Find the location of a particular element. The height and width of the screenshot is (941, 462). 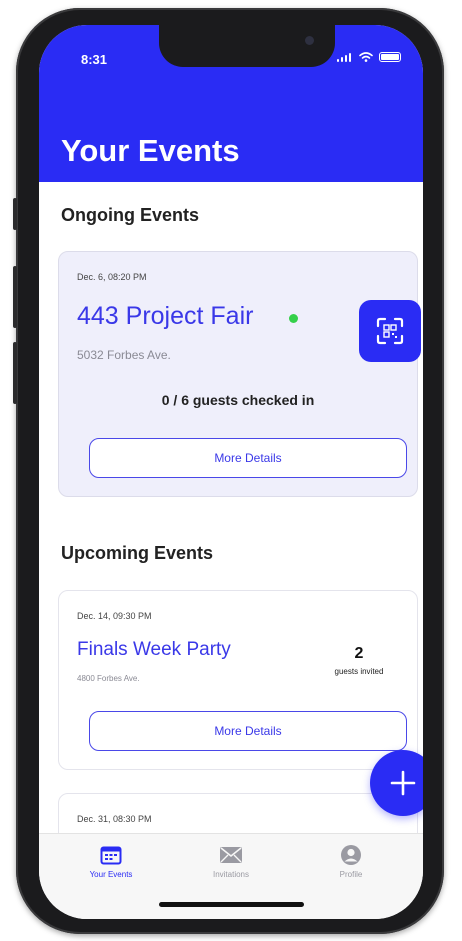

signal-icon is located at coordinates (345, 57).